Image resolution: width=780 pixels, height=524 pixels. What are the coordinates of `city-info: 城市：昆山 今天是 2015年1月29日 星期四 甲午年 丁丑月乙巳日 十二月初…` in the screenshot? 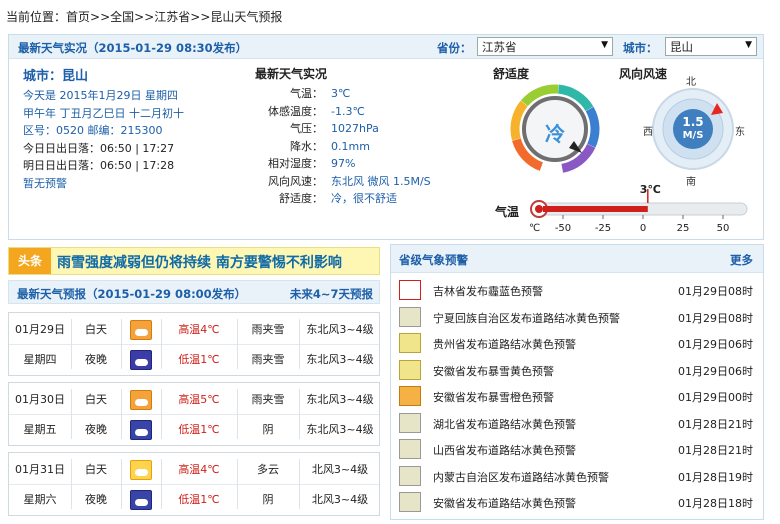 It's located at (138, 128).